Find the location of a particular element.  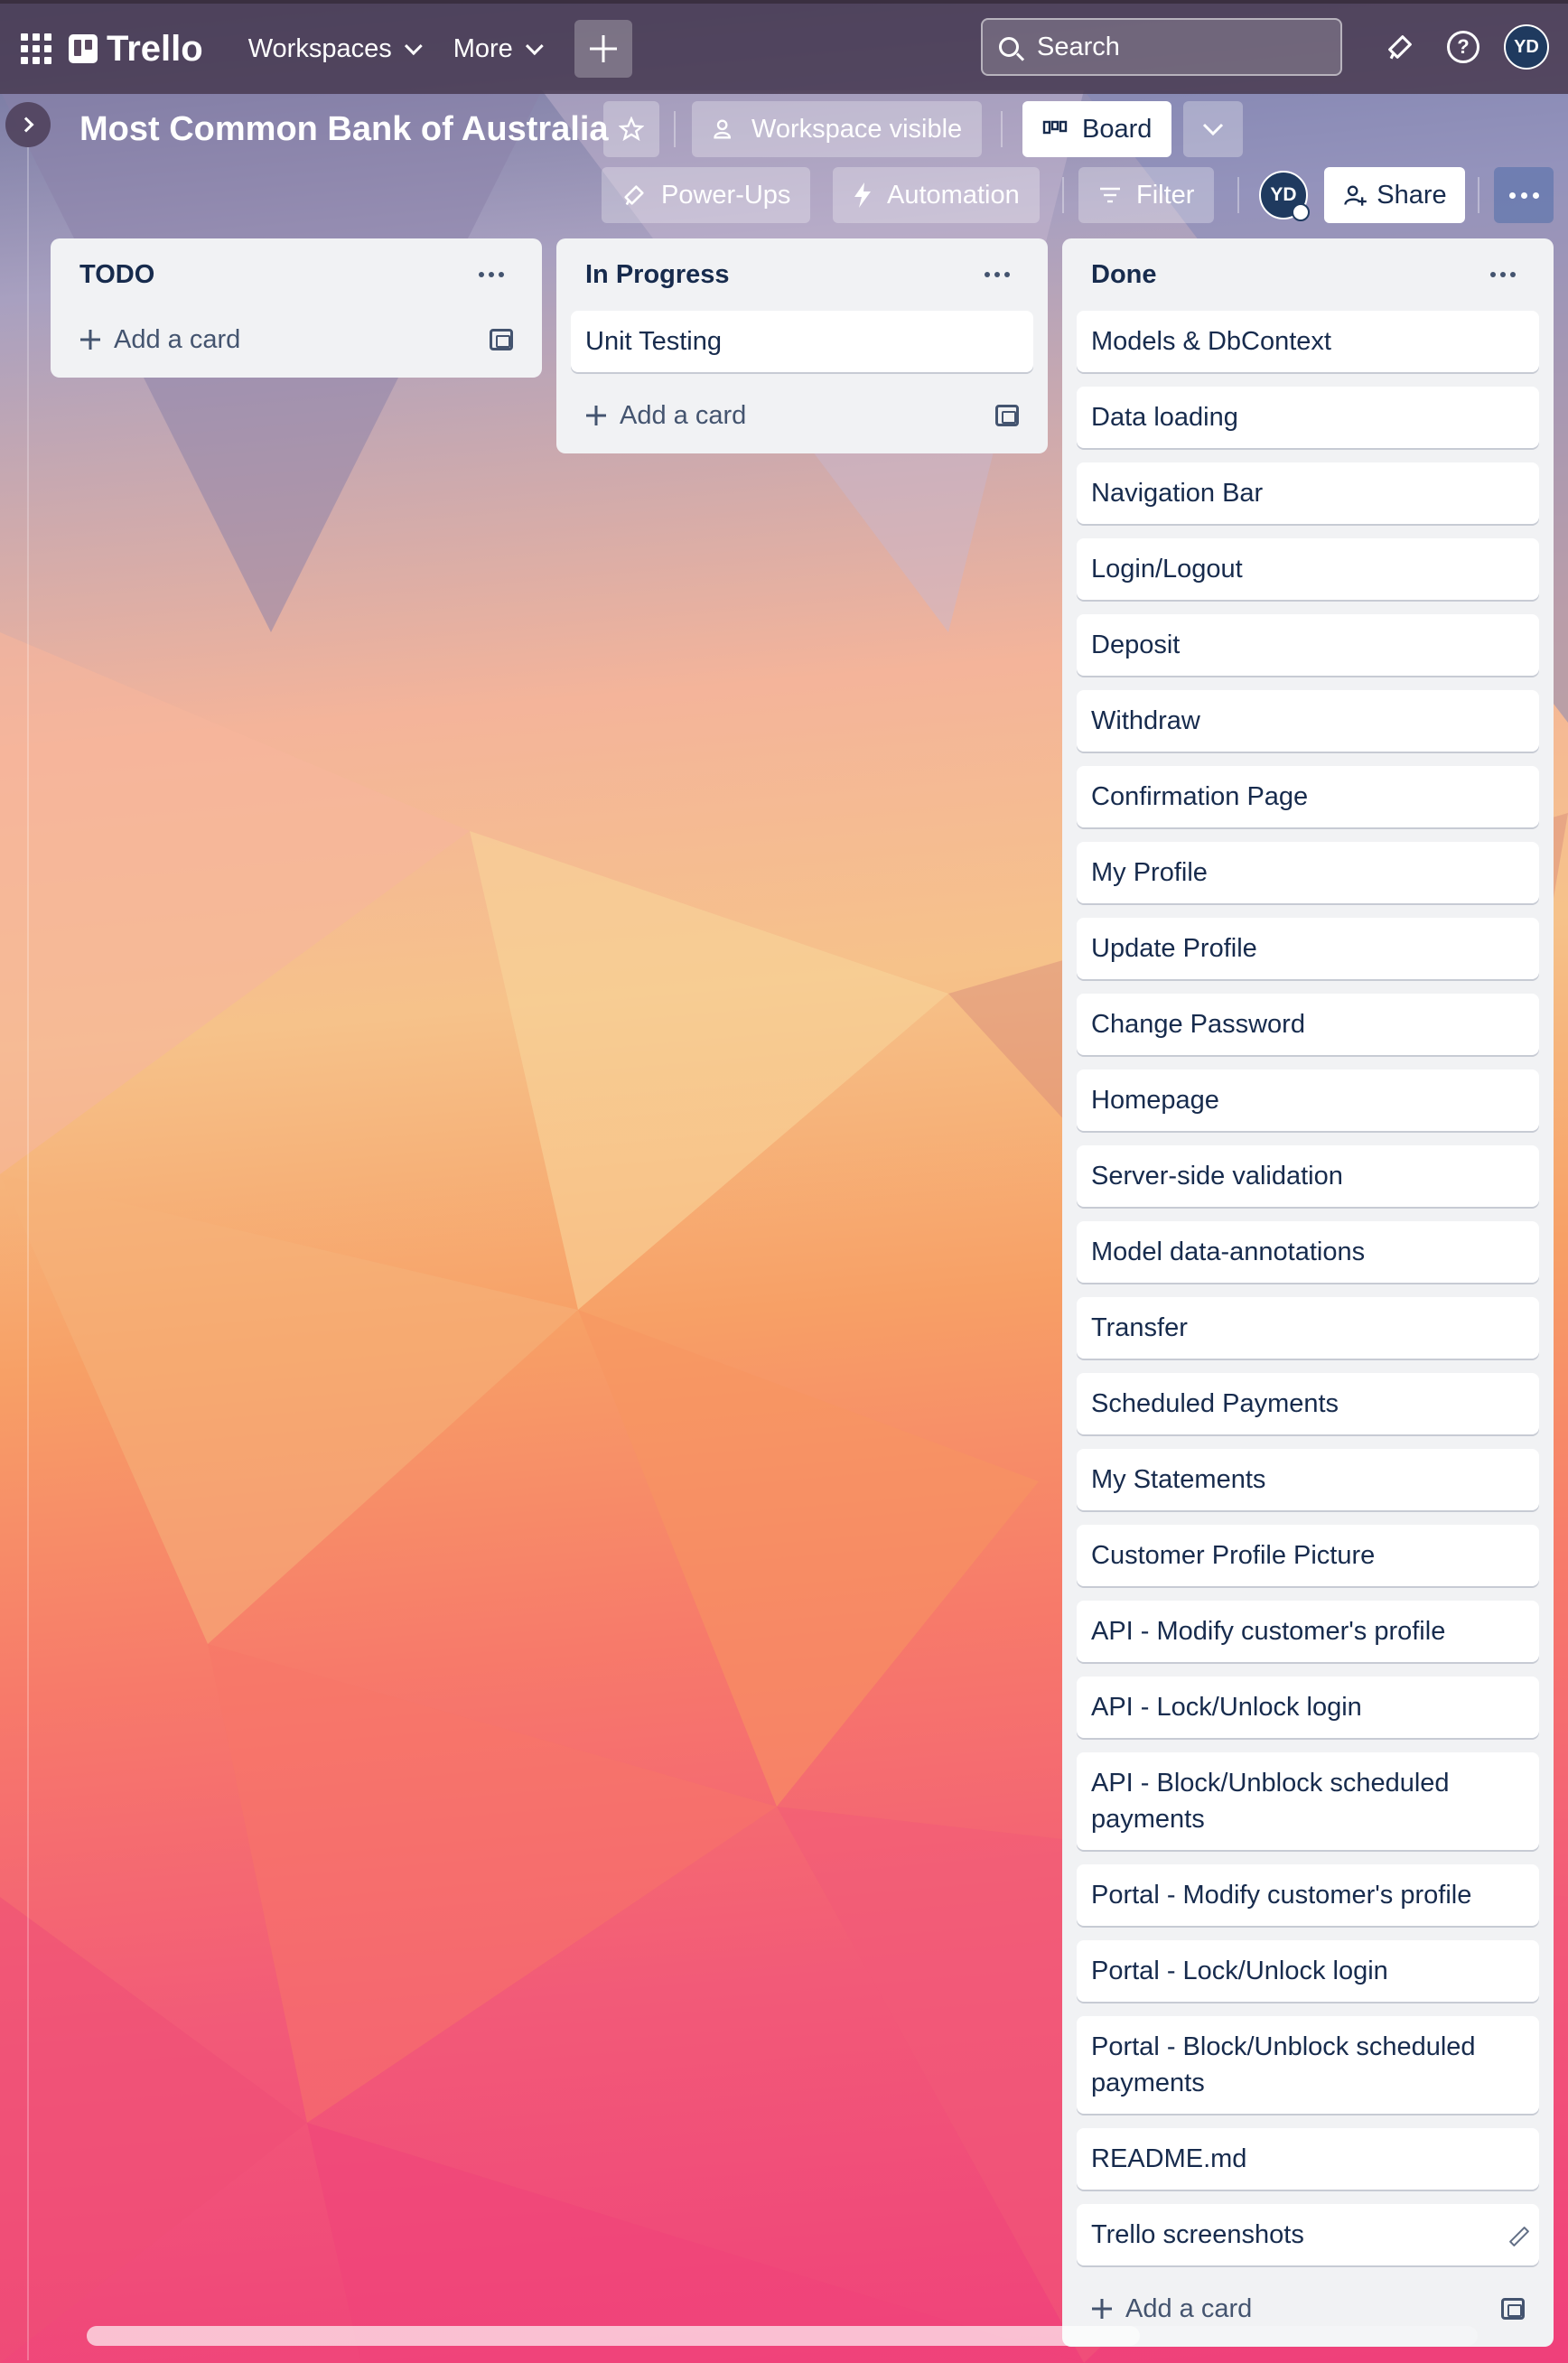

card: API - Block/Unblock scheduled payments is located at coordinates (1308, 1801).